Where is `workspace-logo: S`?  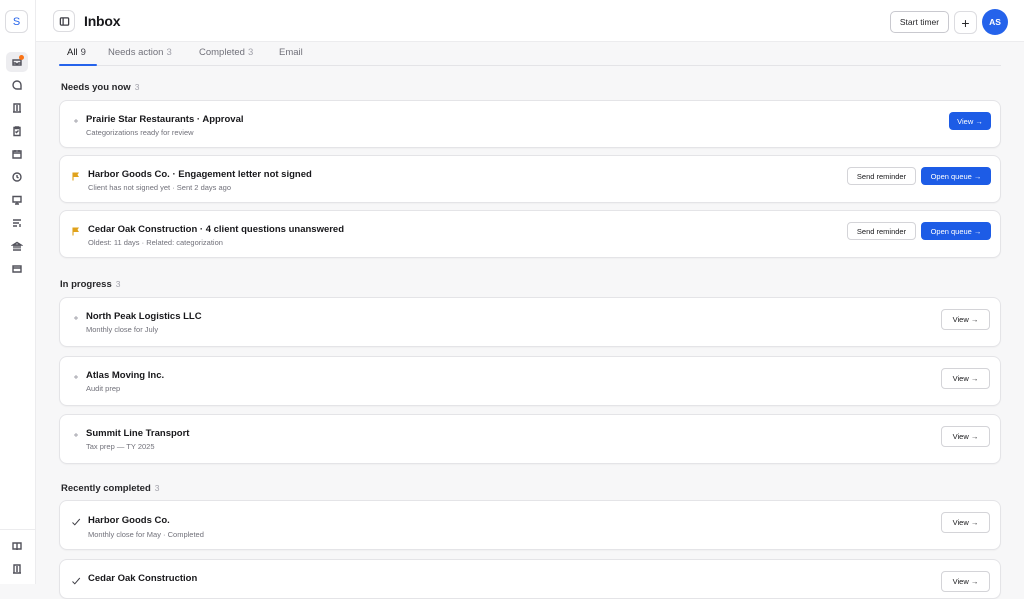 workspace-logo: S is located at coordinates (16, 21).